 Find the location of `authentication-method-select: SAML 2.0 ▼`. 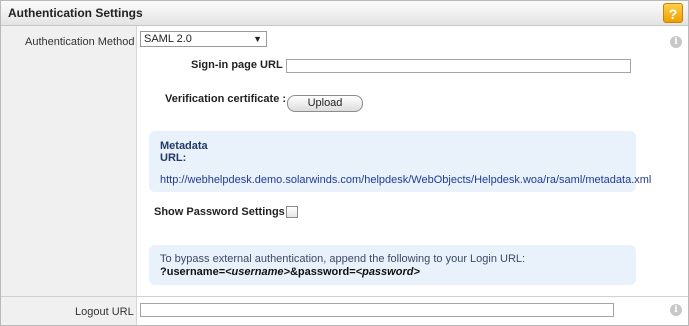

authentication-method-select: SAML 2.0 ▼ is located at coordinates (203, 39).